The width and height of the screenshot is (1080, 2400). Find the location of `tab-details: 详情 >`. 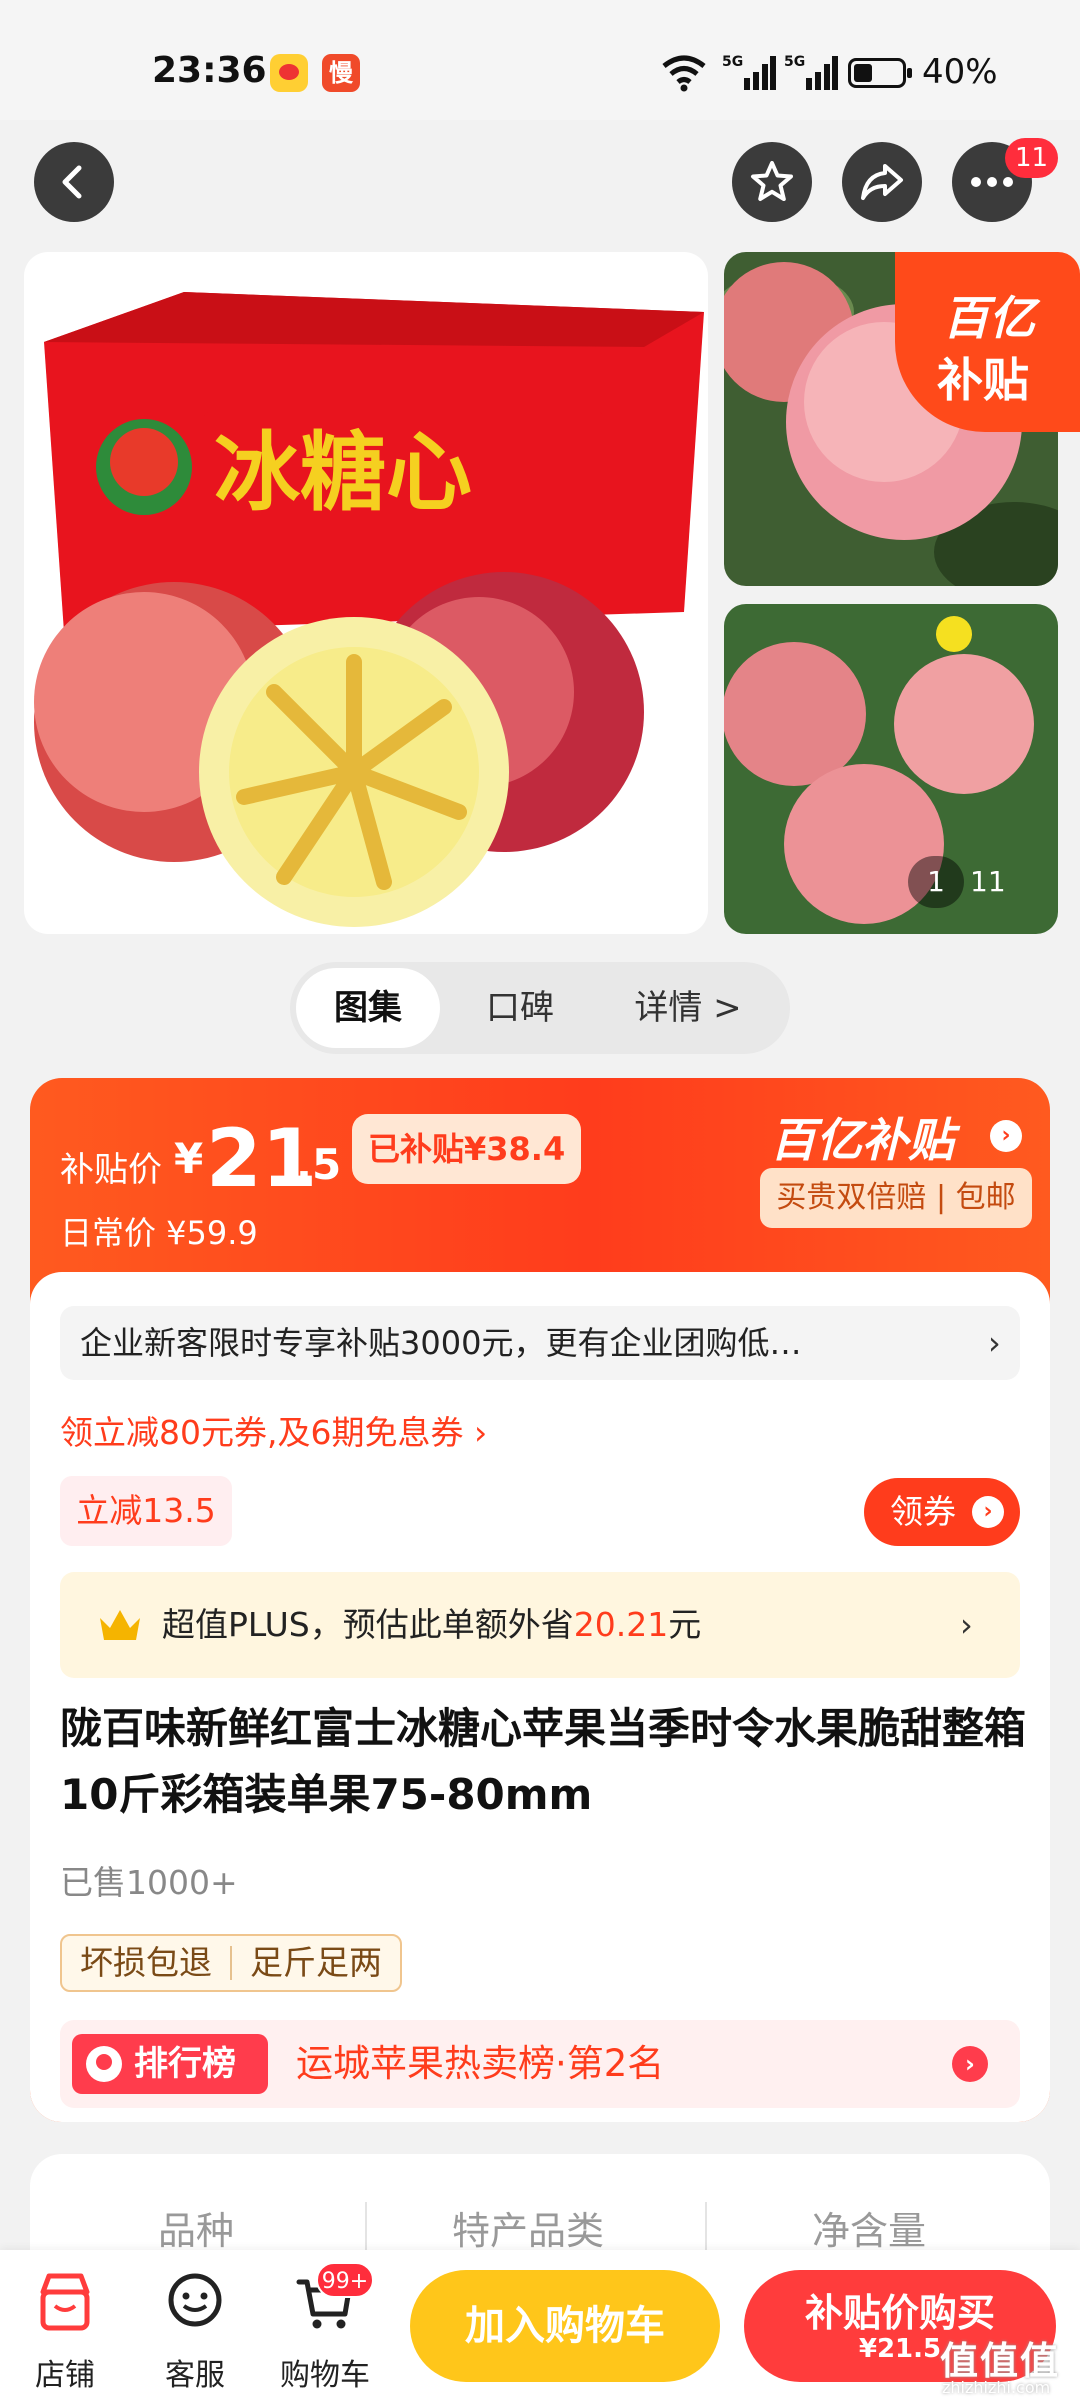

tab-details: 详情 > is located at coordinates (688, 1008).